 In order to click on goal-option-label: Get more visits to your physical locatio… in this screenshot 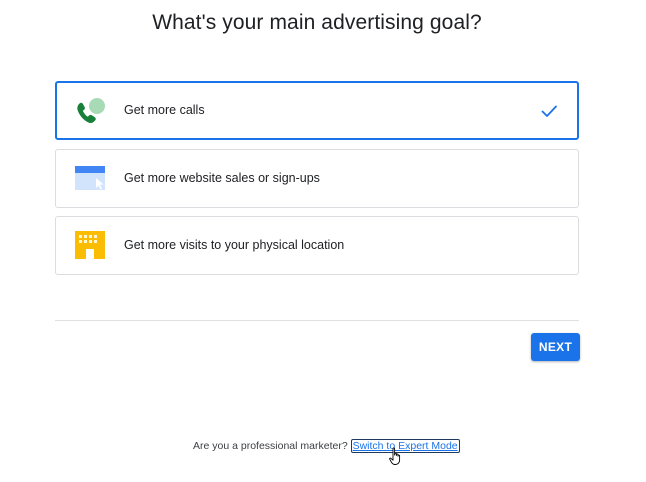, I will do `click(234, 245)`.